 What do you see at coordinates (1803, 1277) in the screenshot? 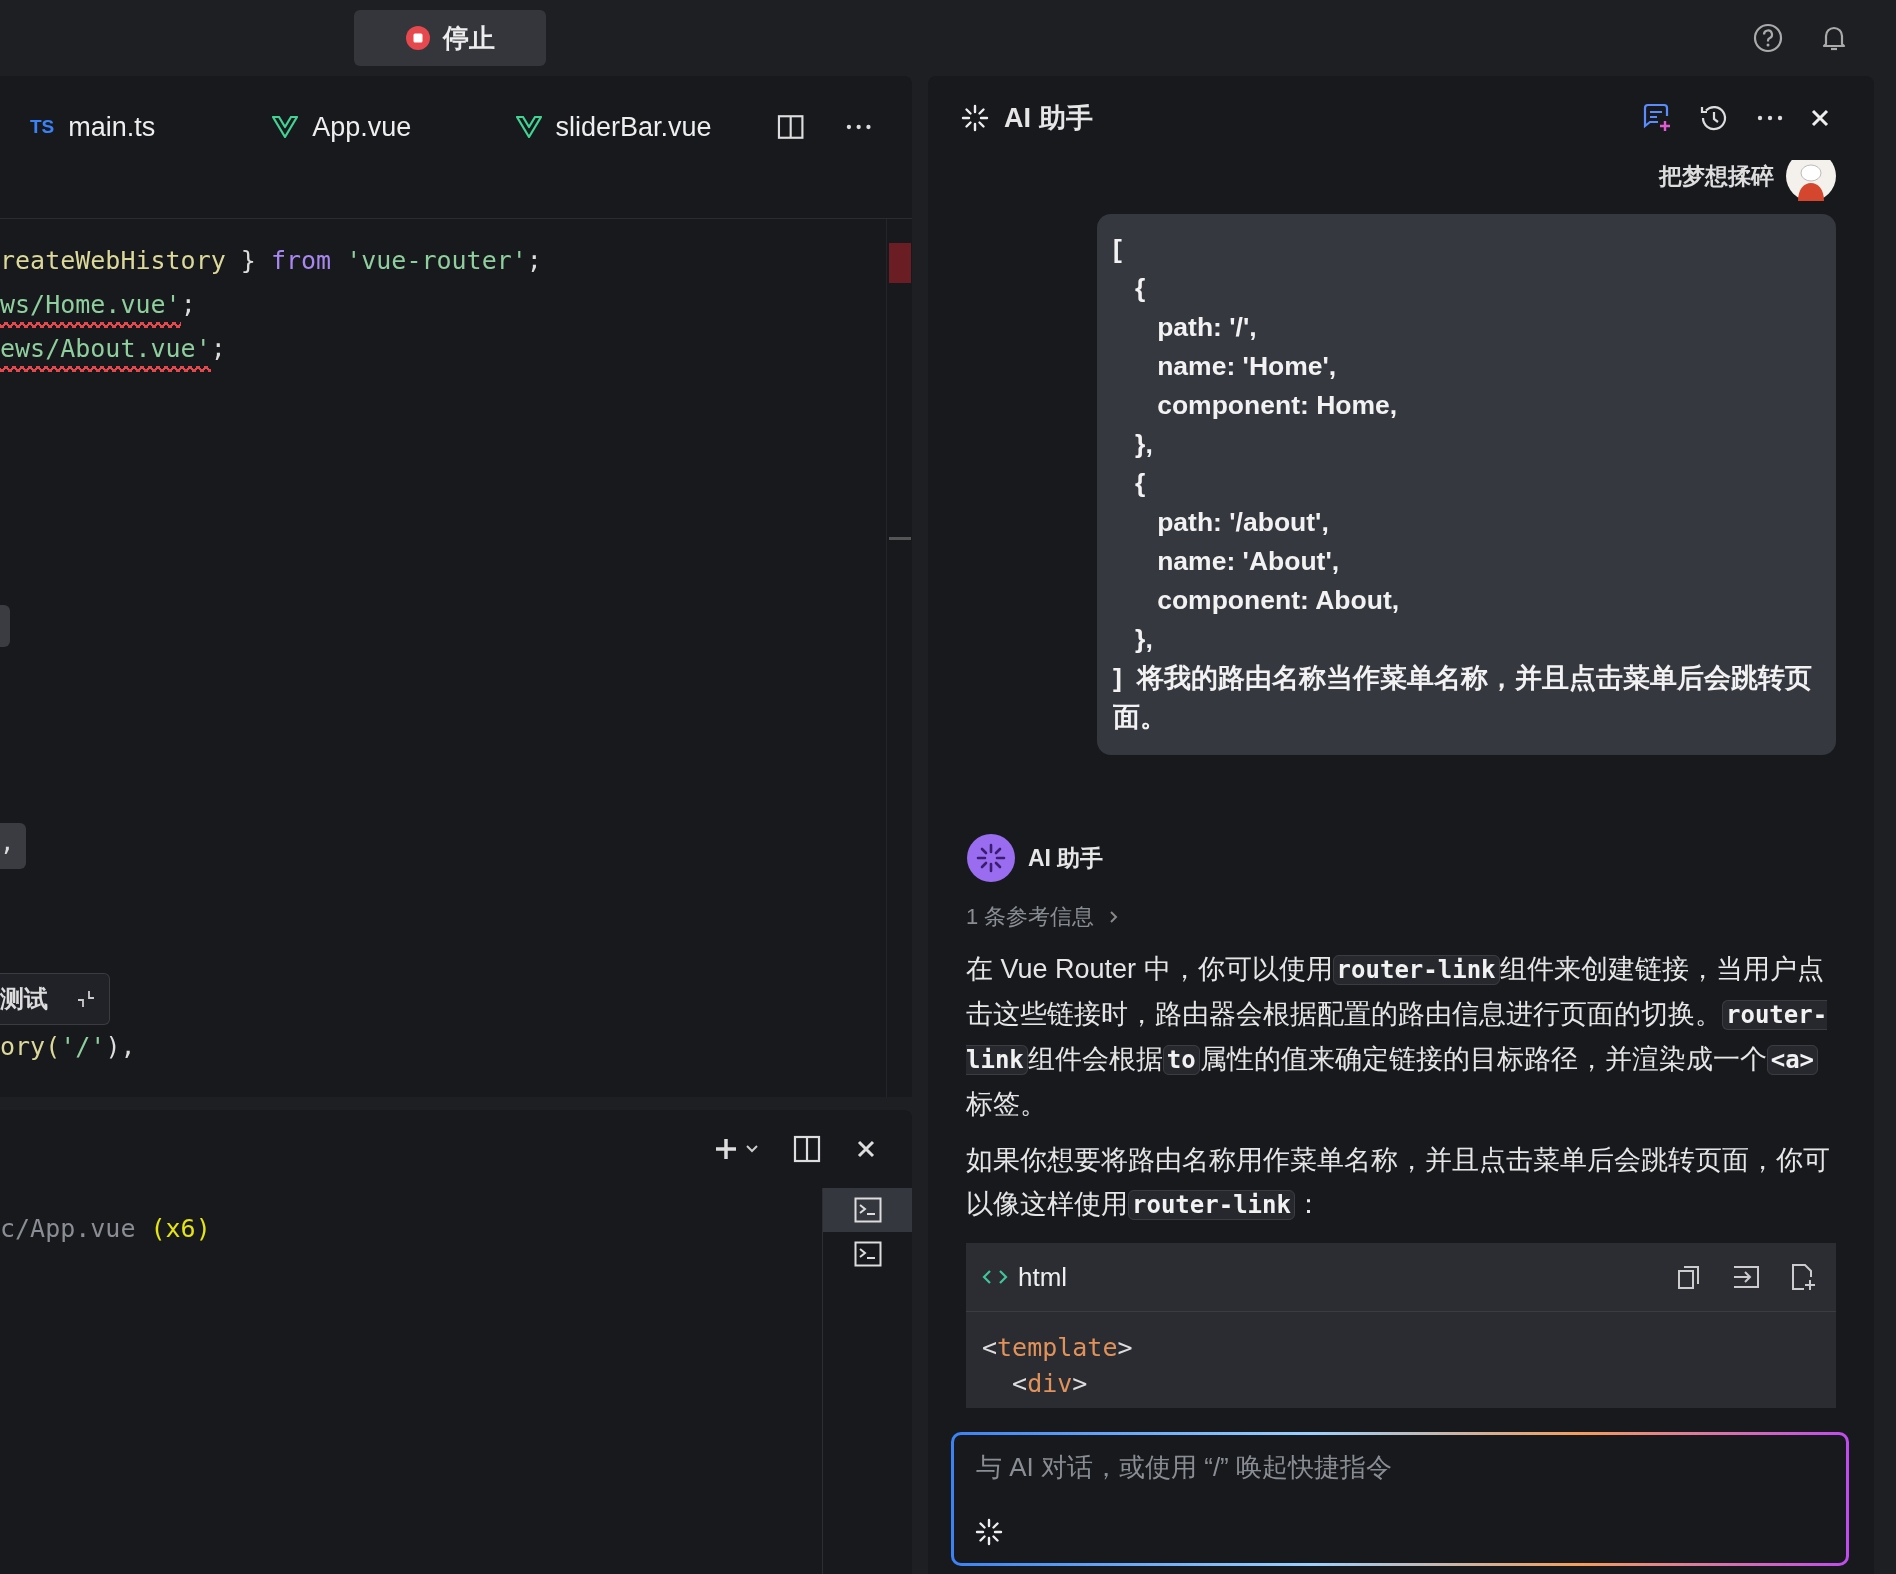
I see `new-file-icon` at bounding box center [1803, 1277].